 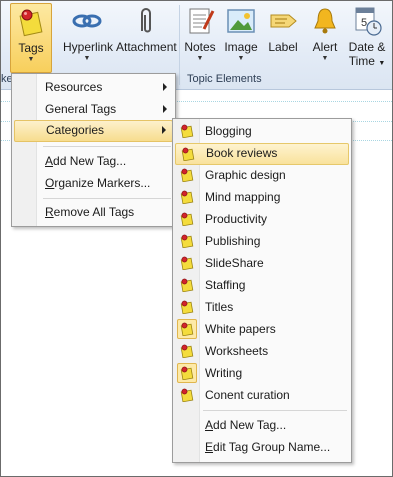 I want to click on bell-icon, so click(x=325, y=21).